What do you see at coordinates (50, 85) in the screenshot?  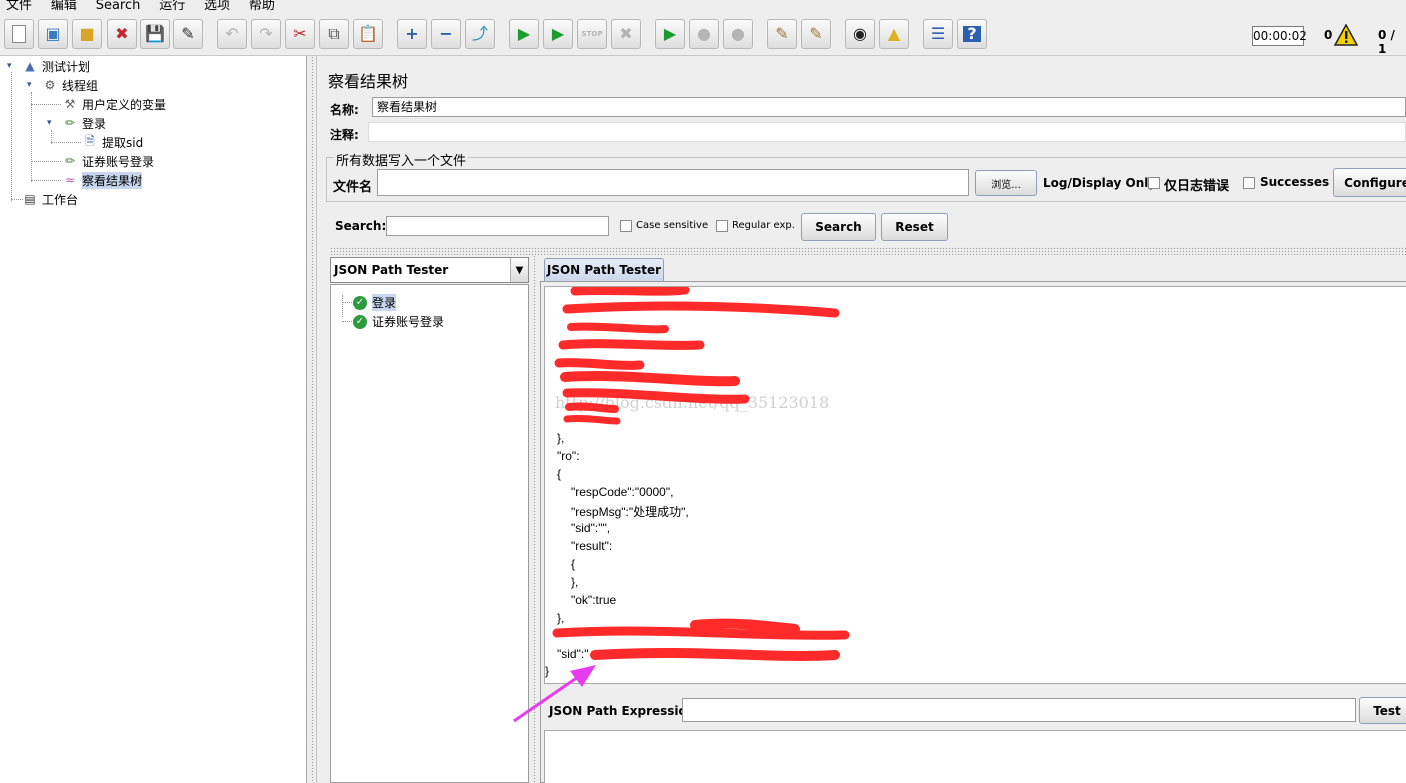 I see `gear-icon: ⚙` at bounding box center [50, 85].